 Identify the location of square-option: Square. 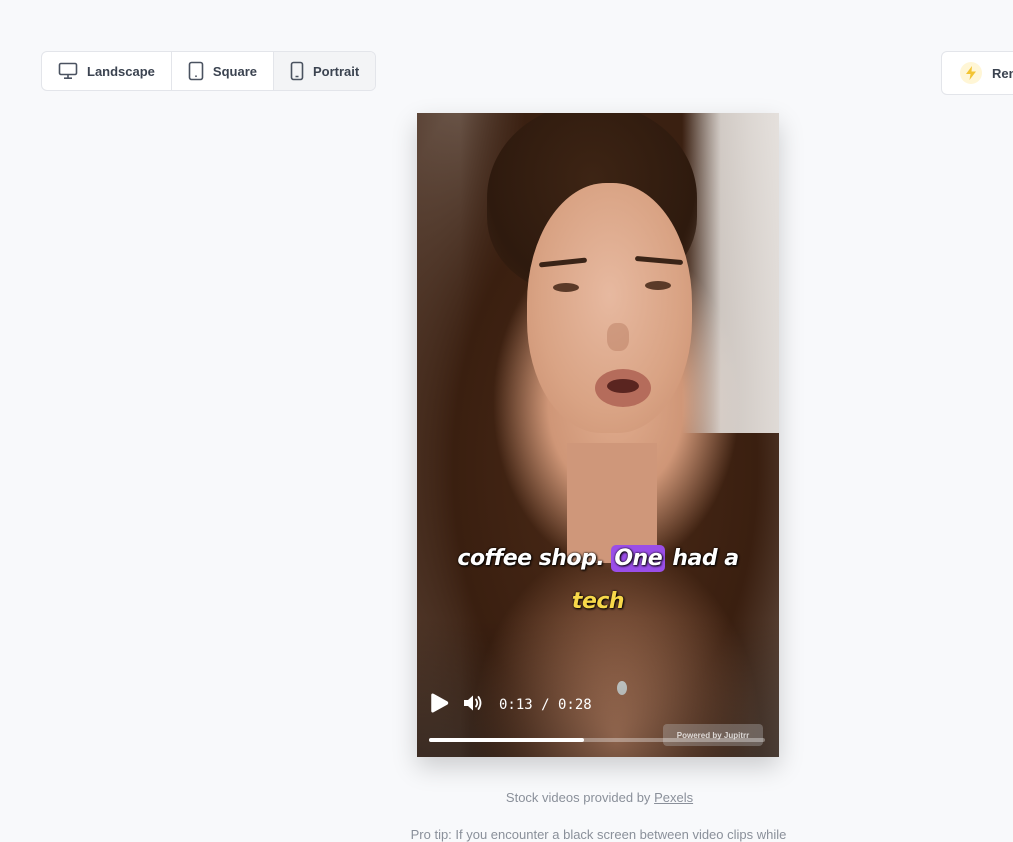
(223, 71).